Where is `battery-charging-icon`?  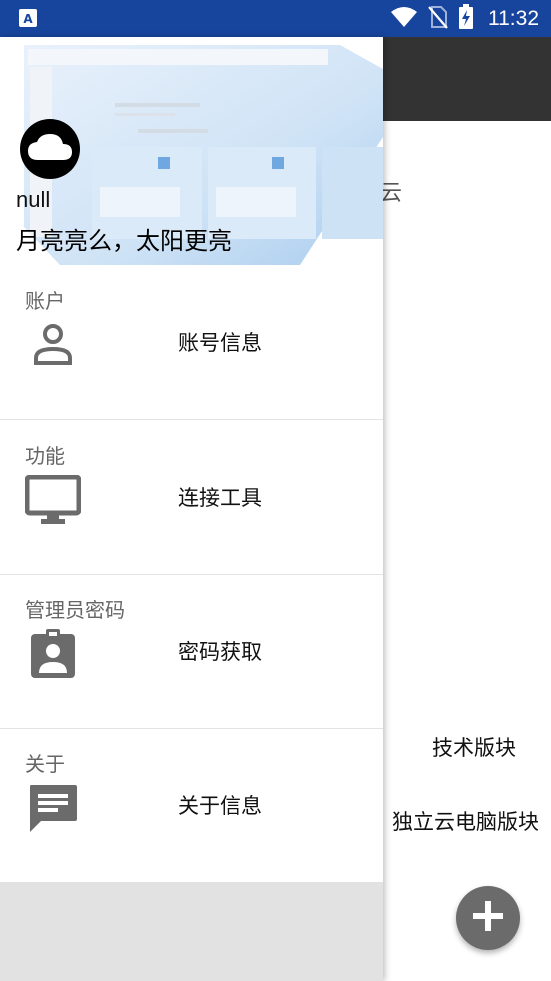 battery-charging-icon is located at coordinates (466, 19).